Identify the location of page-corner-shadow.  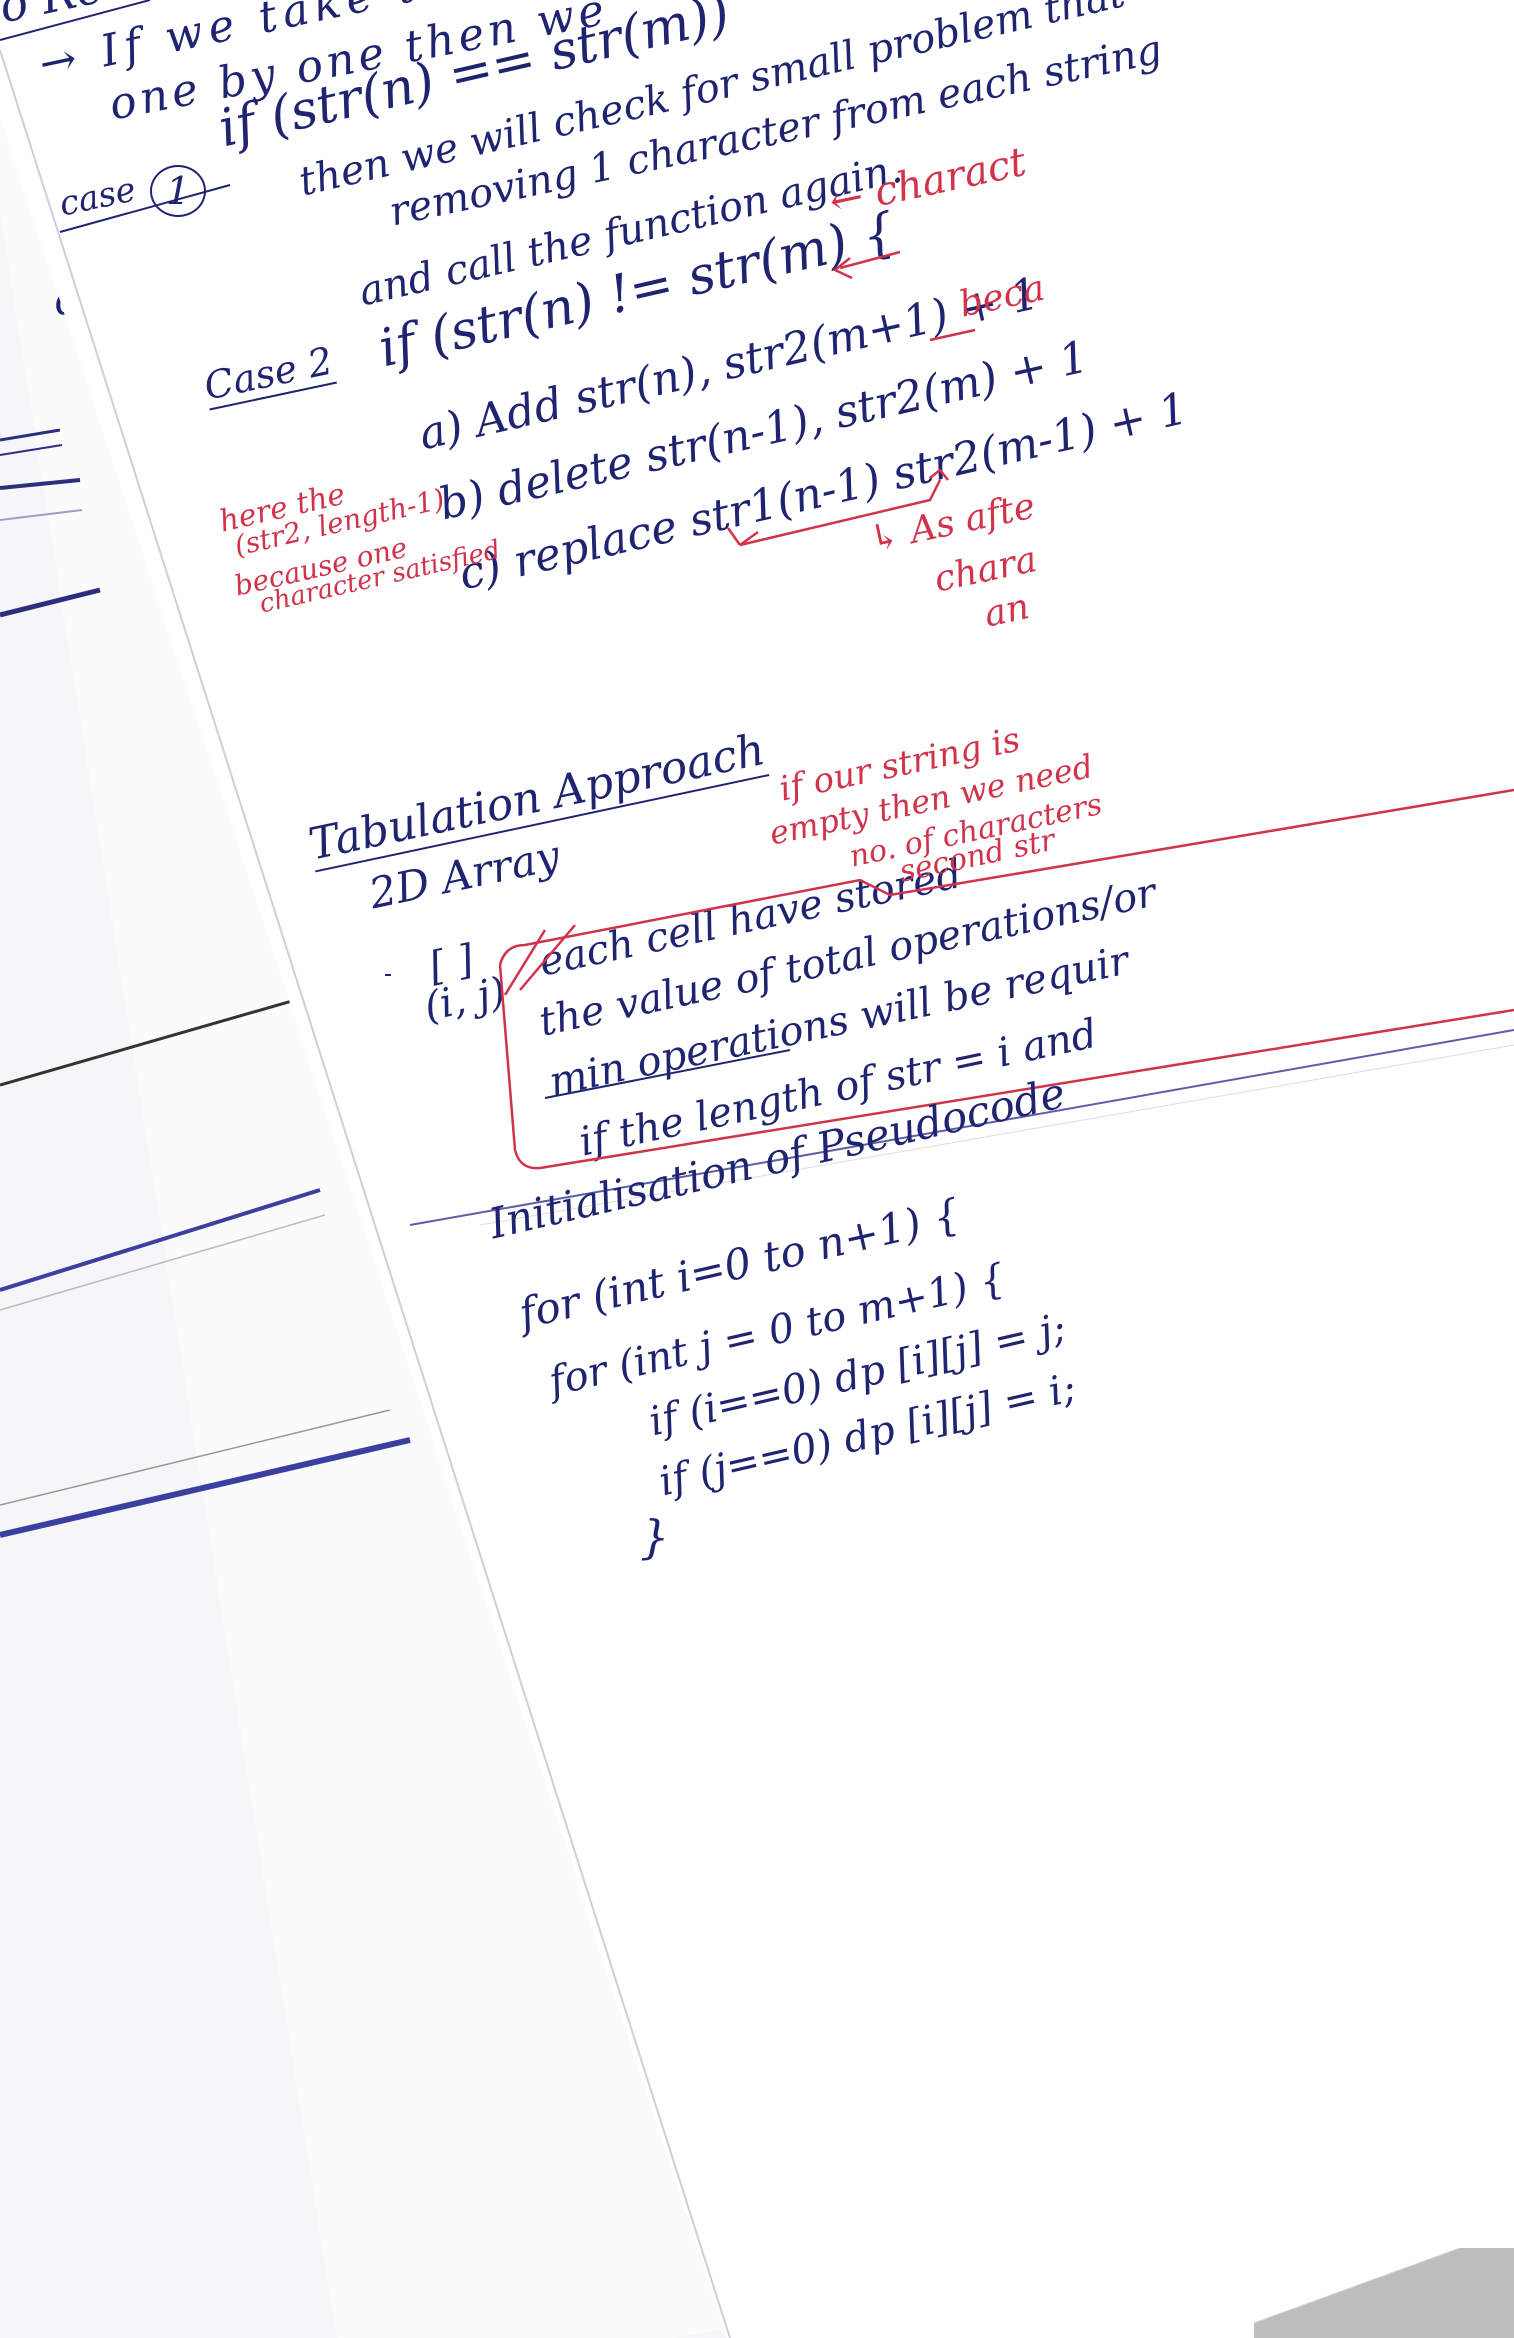
(1384, 2293).